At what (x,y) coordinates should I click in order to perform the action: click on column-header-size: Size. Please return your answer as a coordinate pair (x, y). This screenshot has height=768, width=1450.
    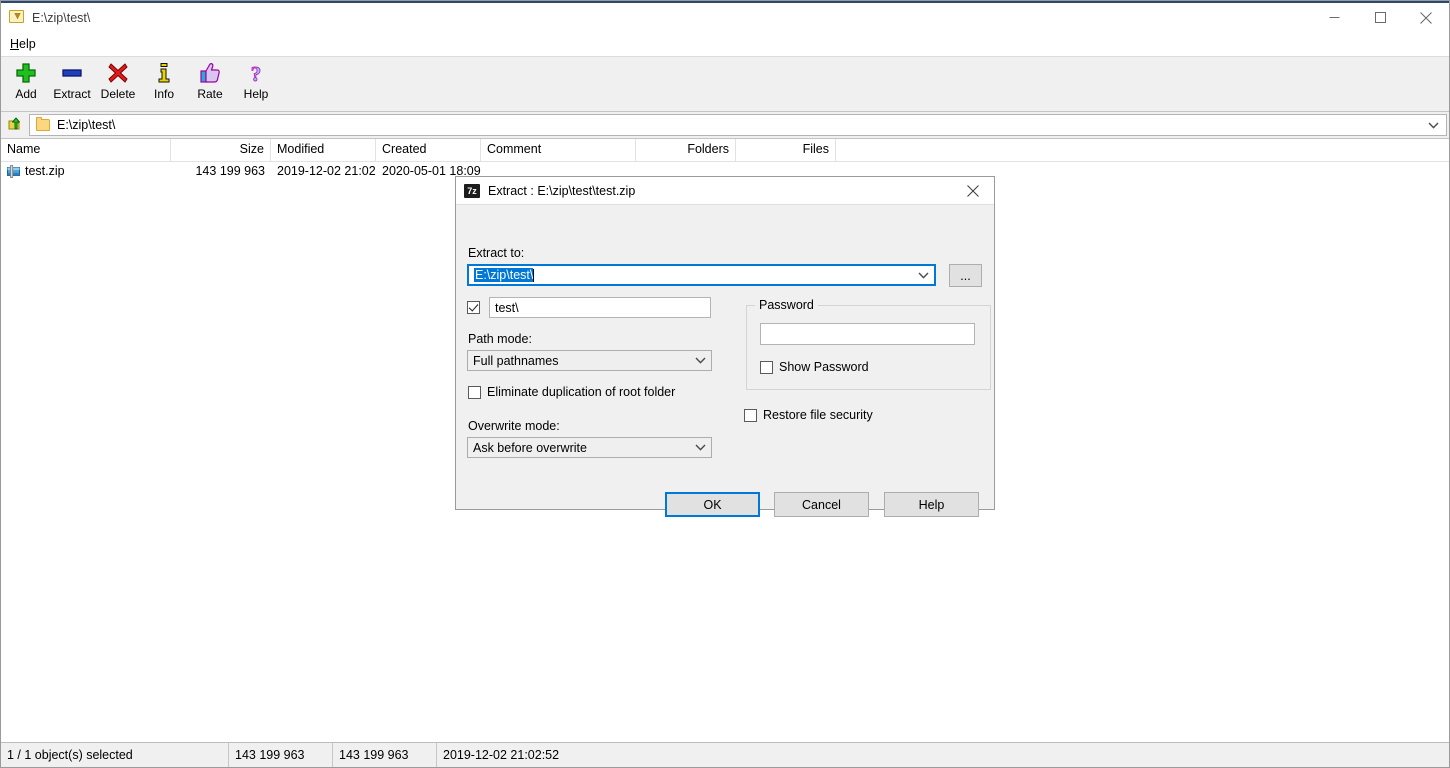
    Looking at the image, I should click on (221, 150).